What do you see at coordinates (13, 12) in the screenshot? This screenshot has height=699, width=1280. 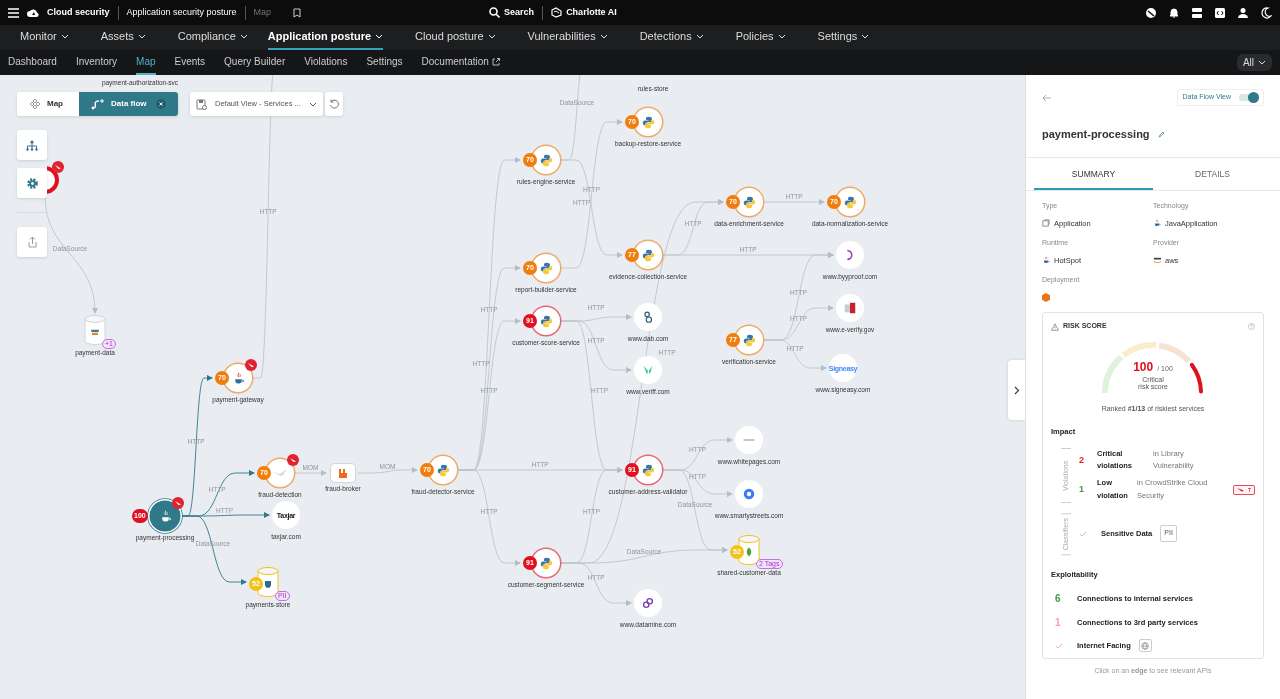 I see `menu-icon` at bounding box center [13, 12].